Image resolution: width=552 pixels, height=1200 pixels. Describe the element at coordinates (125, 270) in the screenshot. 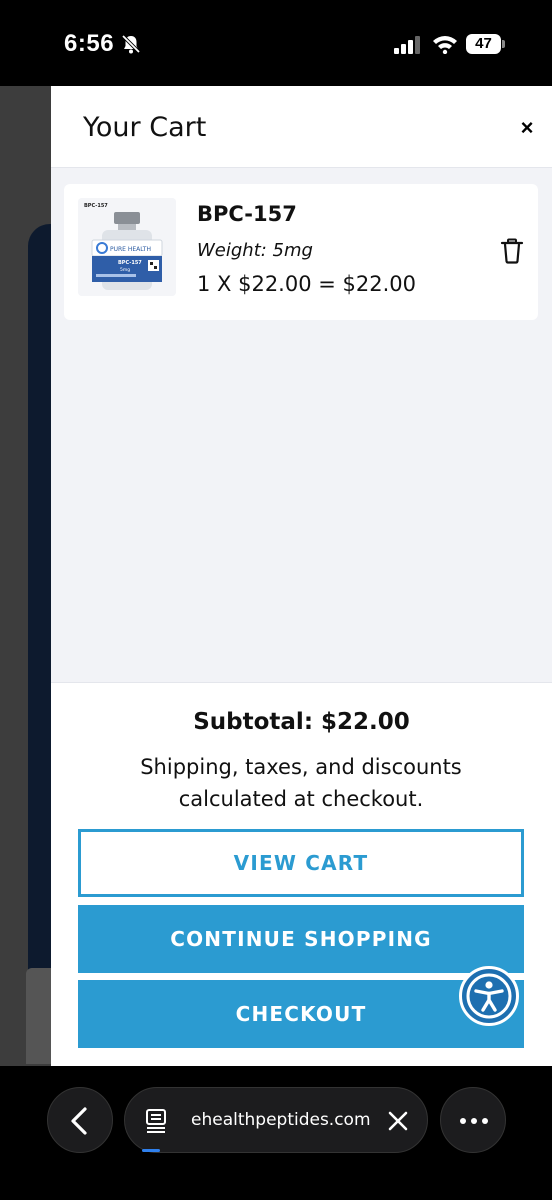

I see `image-vial-dose: 5mg` at that location.